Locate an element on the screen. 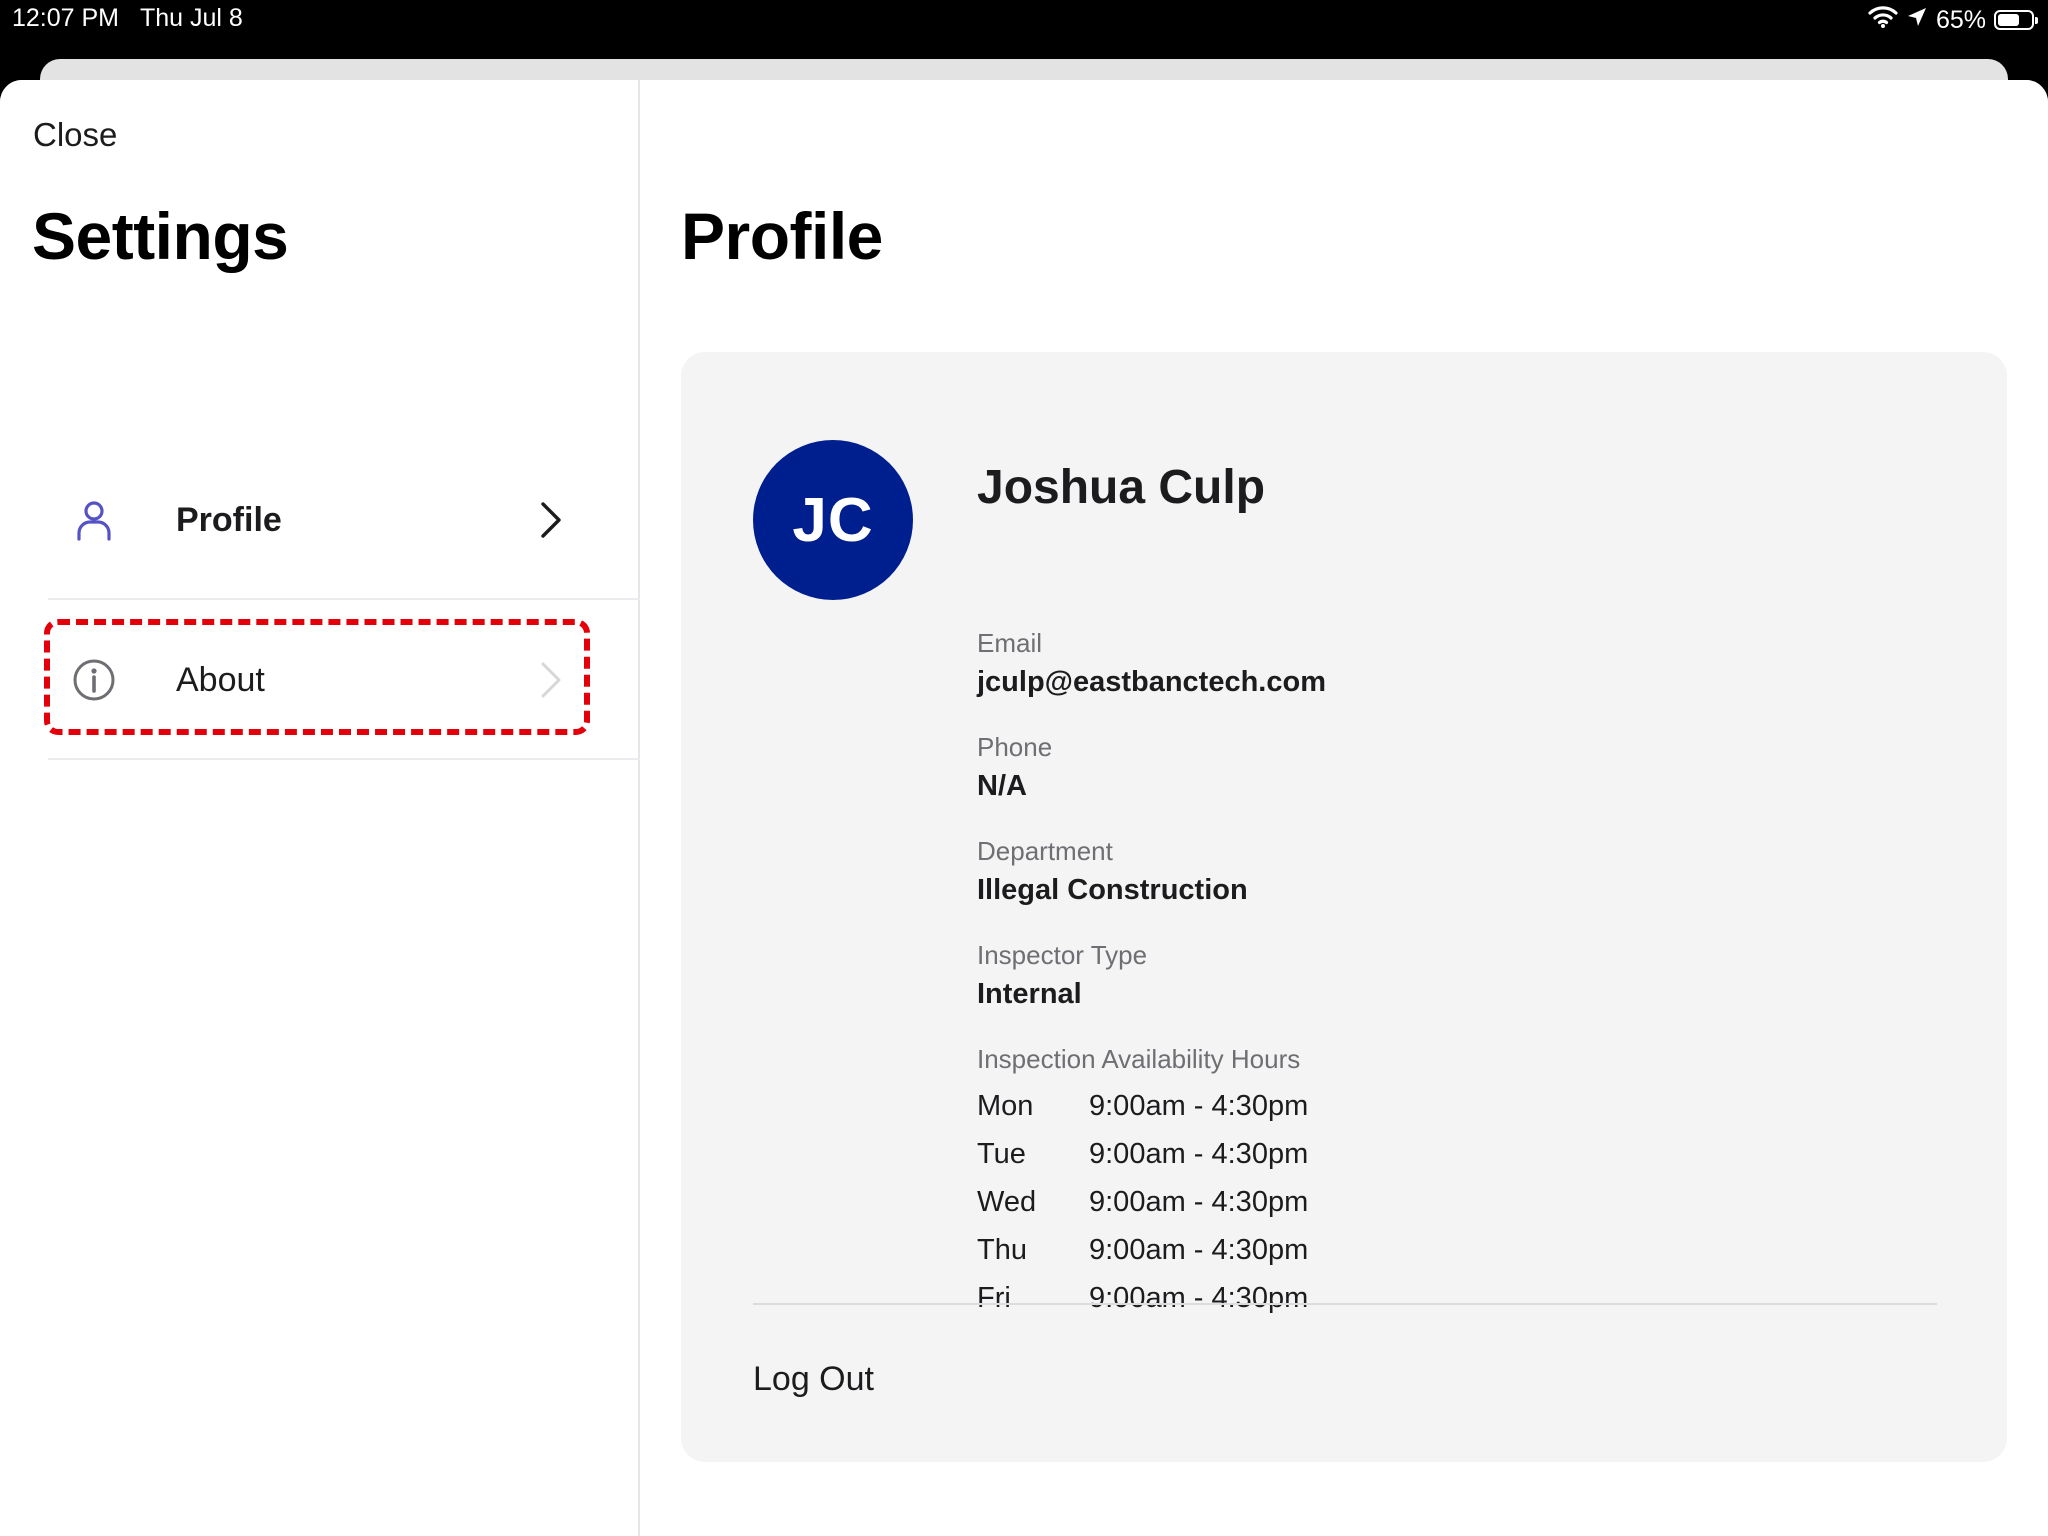  hours-day: Thu is located at coordinates (1002, 1249).